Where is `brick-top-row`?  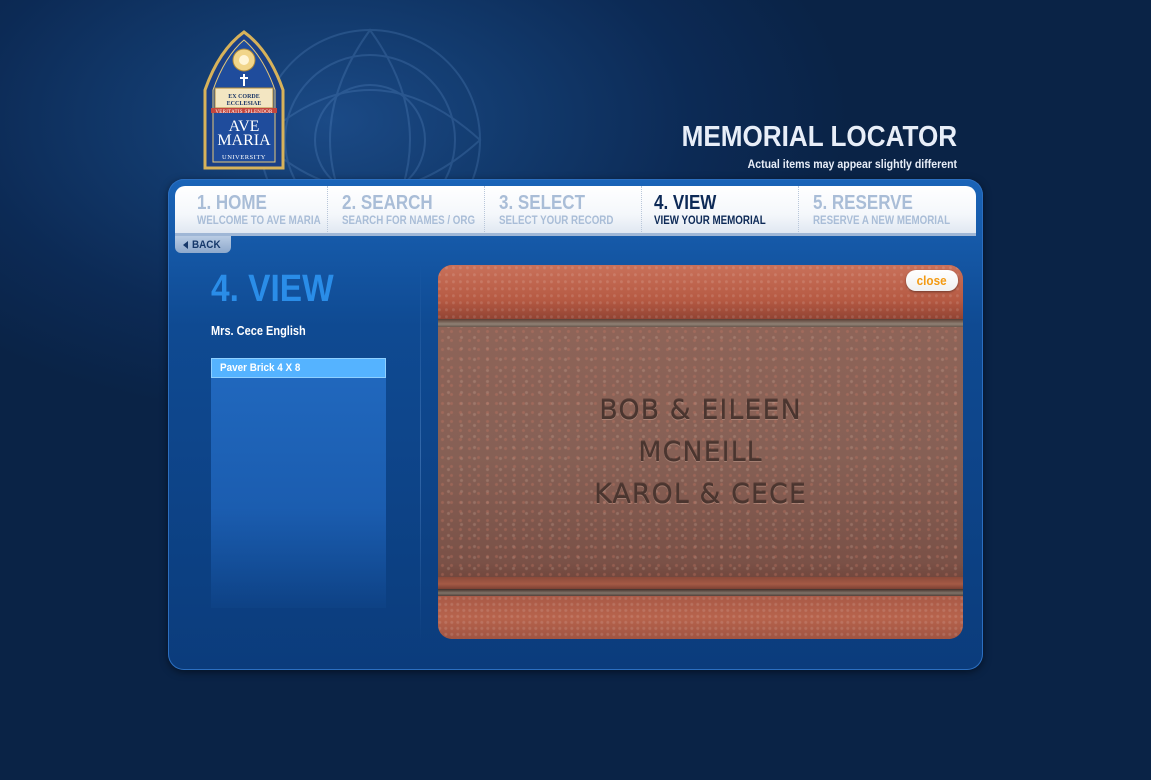 brick-top-row is located at coordinates (700, 294).